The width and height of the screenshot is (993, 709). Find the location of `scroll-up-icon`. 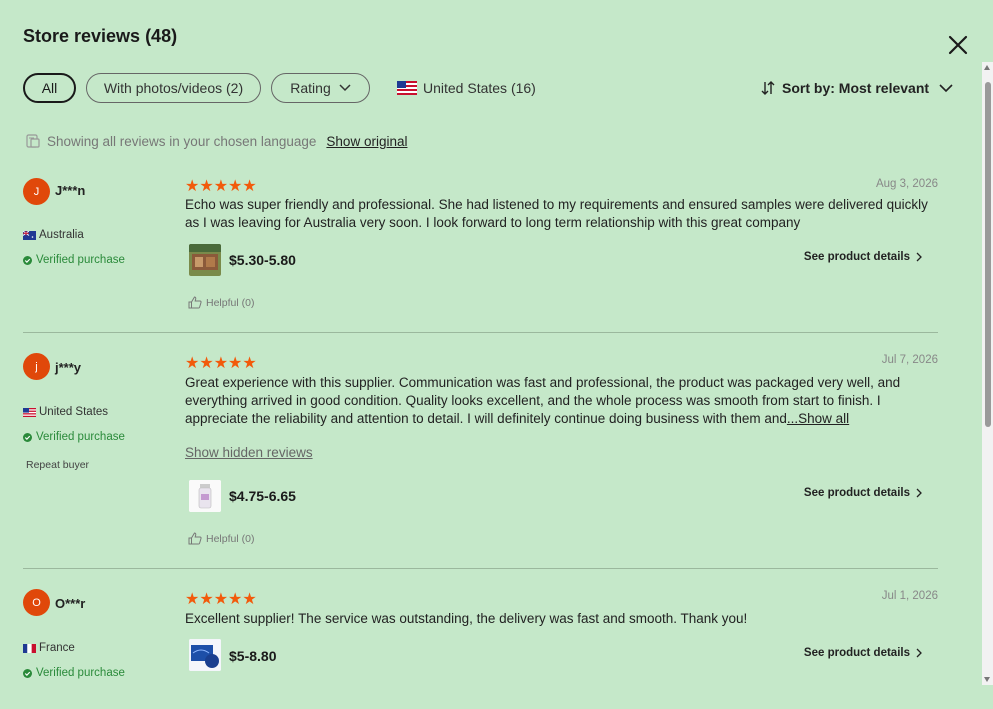

scroll-up-icon is located at coordinates (987, 67).